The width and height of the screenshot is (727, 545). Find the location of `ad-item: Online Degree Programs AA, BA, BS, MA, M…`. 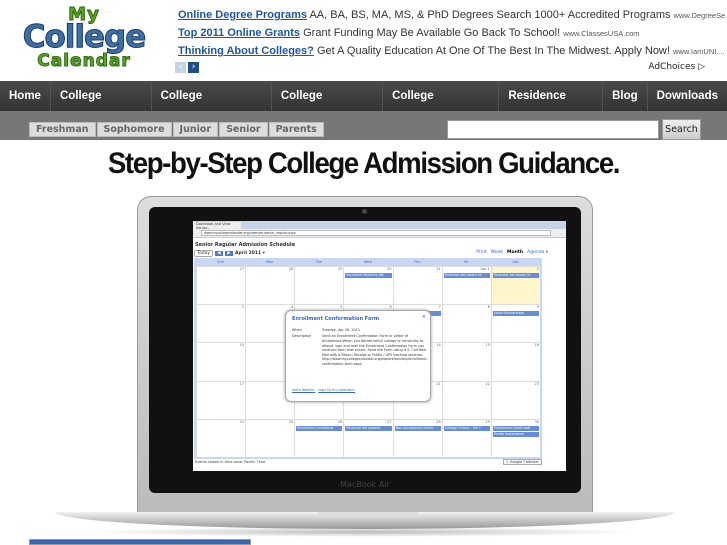

ad-item: Online Degree Programs AA, BA, BS, MA, M… is located at coordinates (452, 18).